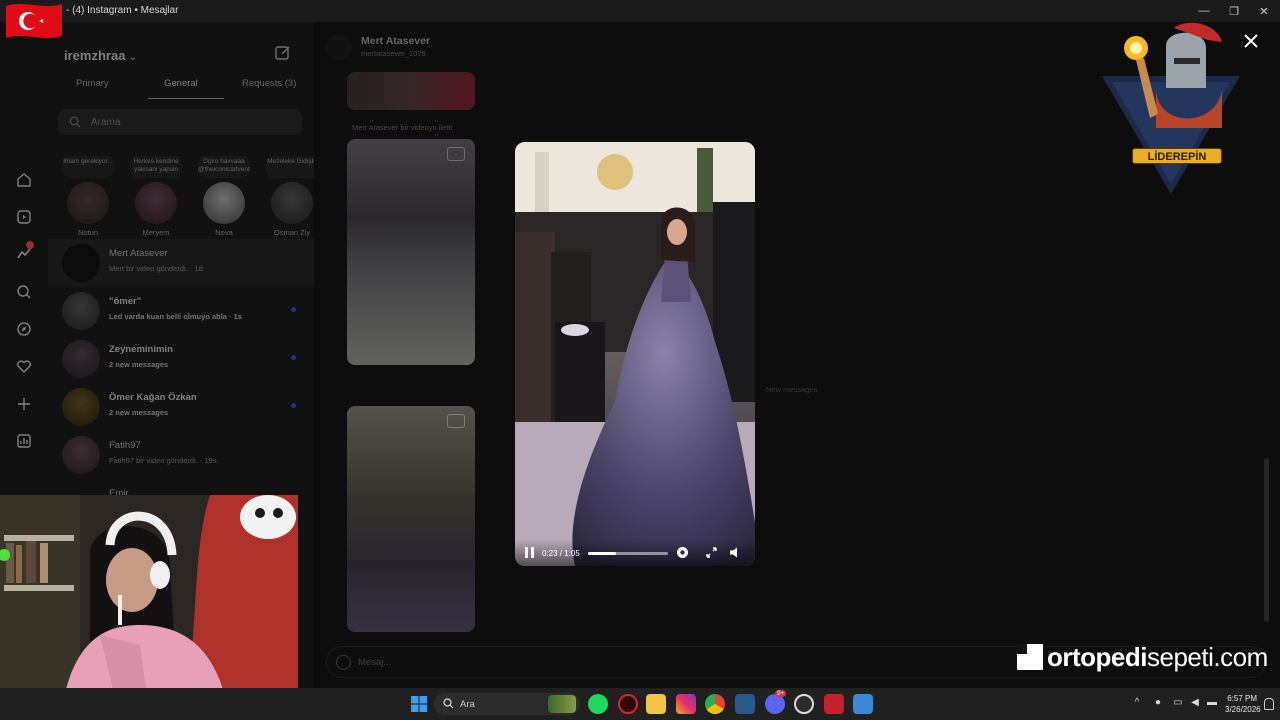 The width and height of the screenshot is (1280, 720). Describe the element at coordinates (682, 552) in the screenshot. I see `settings-gear-icon` at that location.